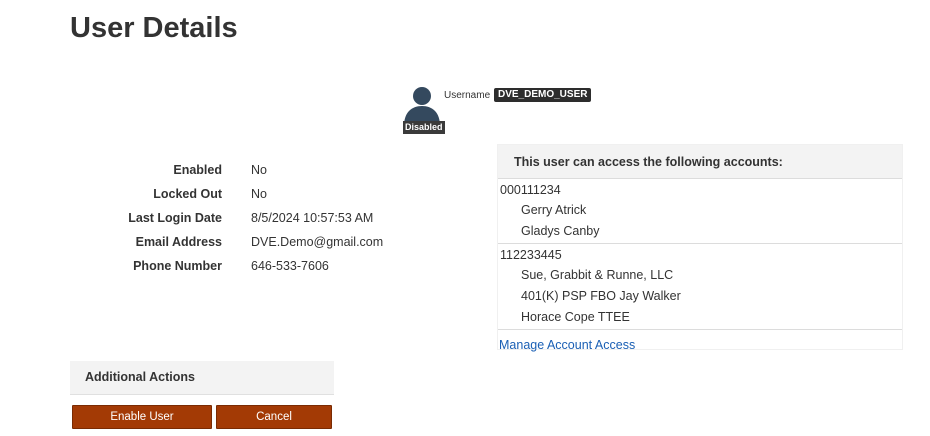 The width and height of the screenshot is (930, 436). What do you see at coordinates (601, 296) in the screenshot?
I see `account-holder: 401(K) PSP FBO Jay Walker` at bounding box center [601, 296].